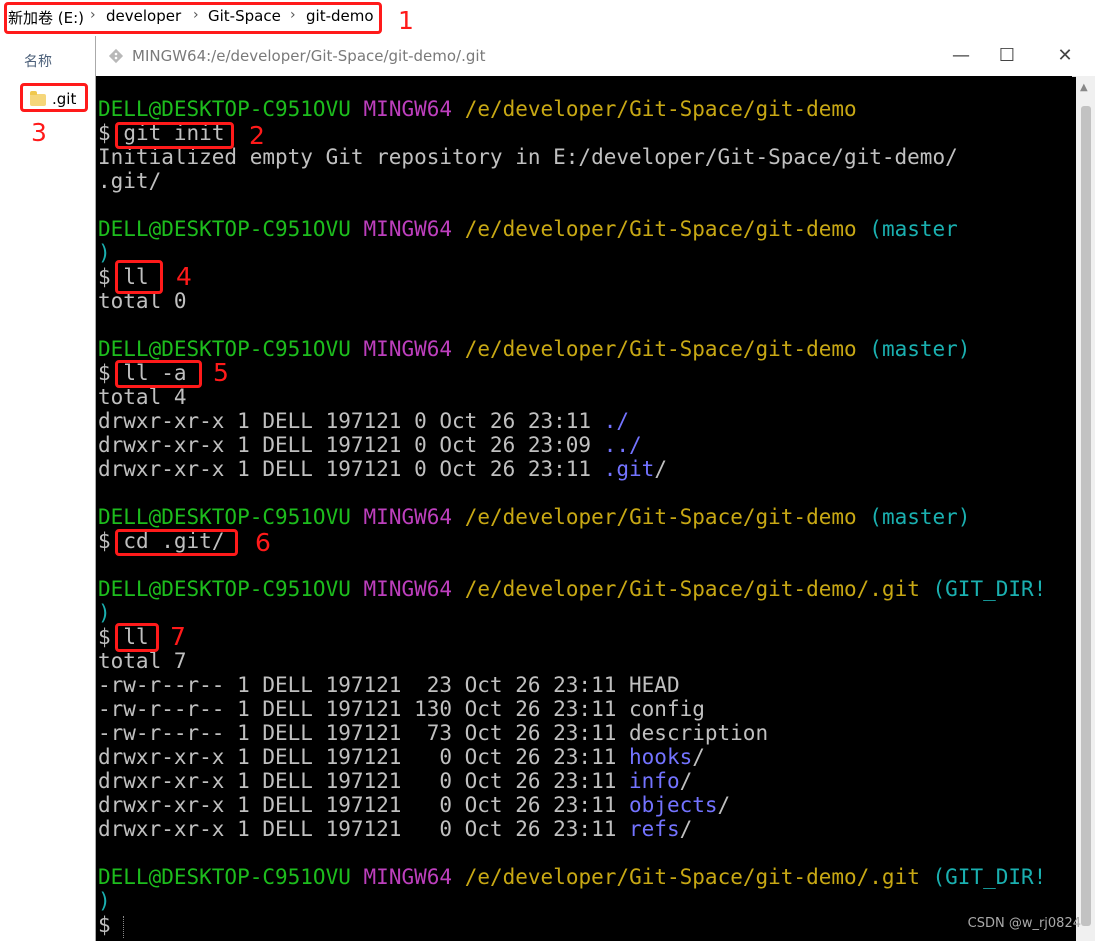  Describe the element at coordinates (39, 132) in the screenshot. I see `annotation-number-3: 3` at that location.